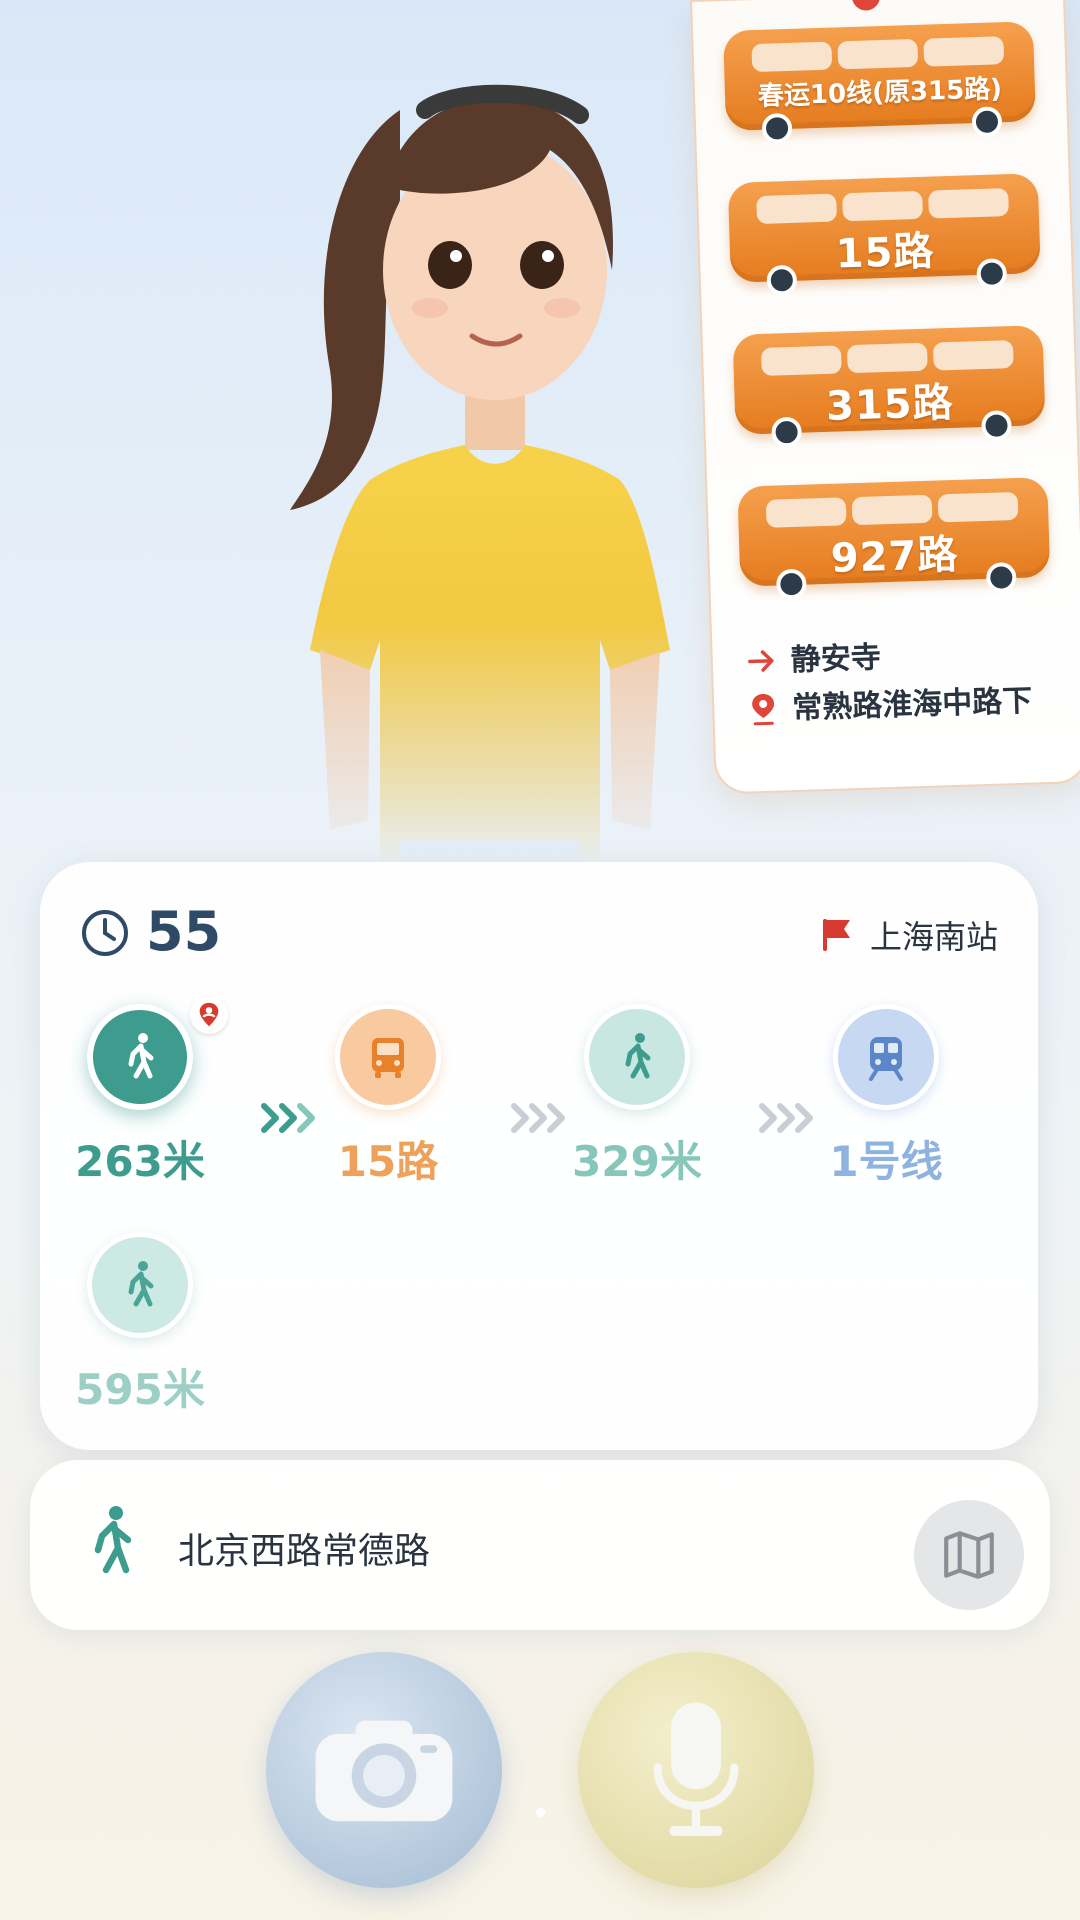 The height and width of the screenshot is (1920, 1080). Describe the element at coordinates (889, 387) in the screenshot. I see `bus-route-card: 315路` at that location.